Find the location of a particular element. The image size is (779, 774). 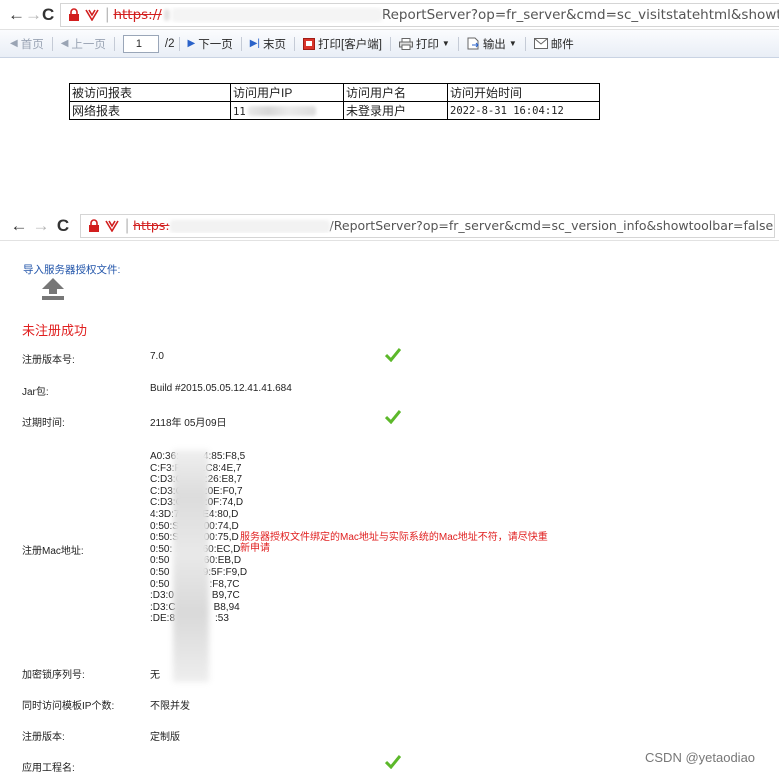

expire-value: 2118年 05月09日 is located at coordinates (188, 423).